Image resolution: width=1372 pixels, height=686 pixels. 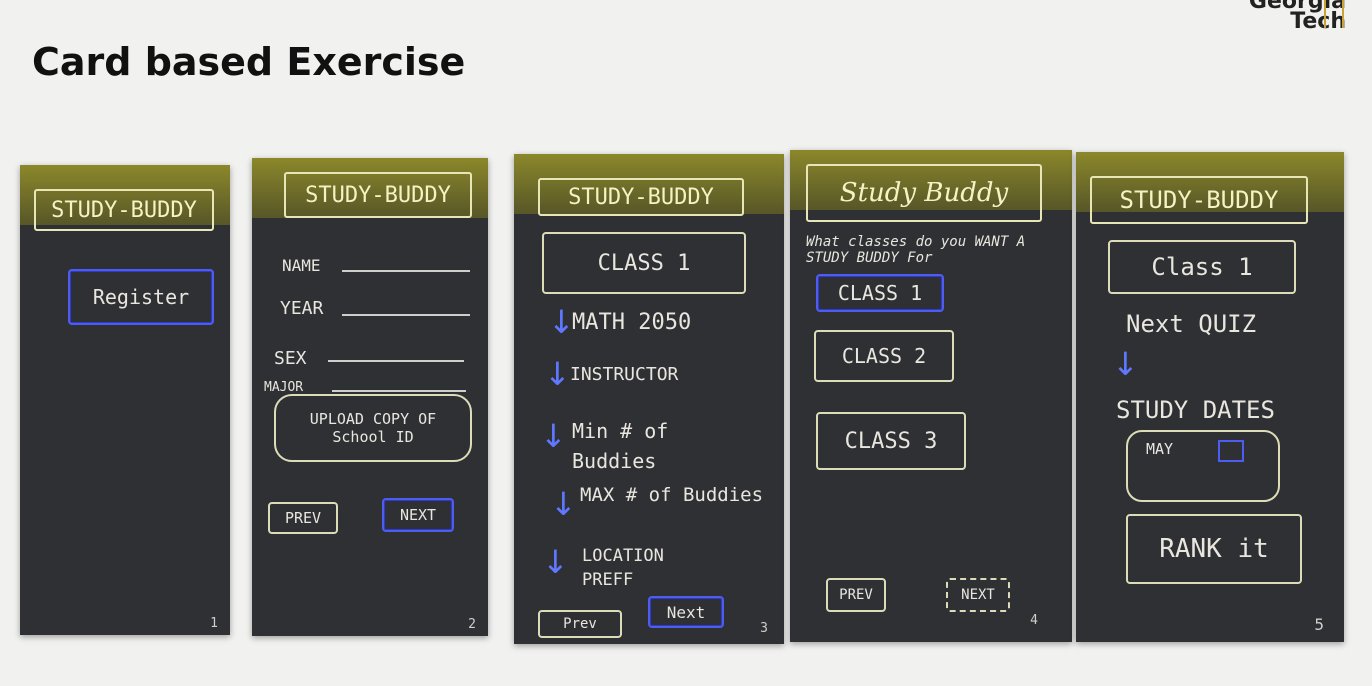 I want to click on class-2-option: CLASS 2, so click(x=884, y=356).